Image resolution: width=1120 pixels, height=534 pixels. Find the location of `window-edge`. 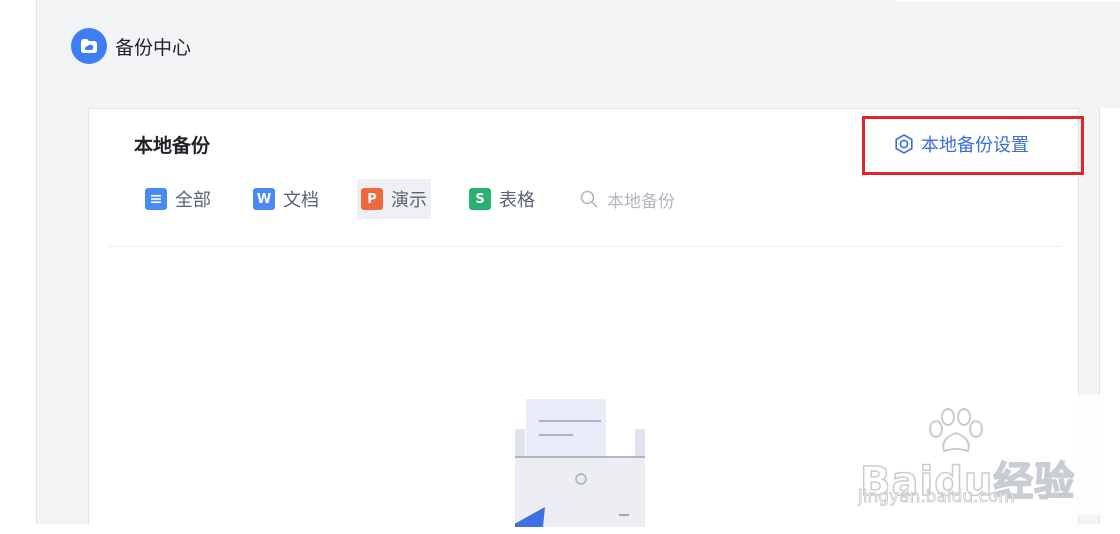

window-edge is located at coordinates (1008, 1).